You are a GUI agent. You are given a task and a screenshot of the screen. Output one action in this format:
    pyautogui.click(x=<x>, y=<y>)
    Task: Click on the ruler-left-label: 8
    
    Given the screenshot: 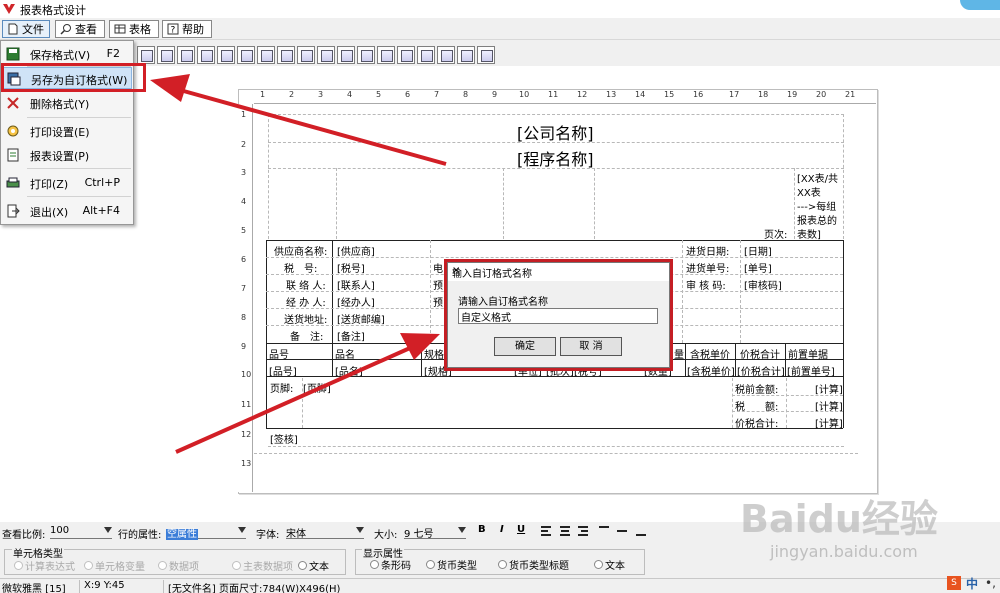 What is the action you would take?
    pyautogui.click(x=244, y=317)
    